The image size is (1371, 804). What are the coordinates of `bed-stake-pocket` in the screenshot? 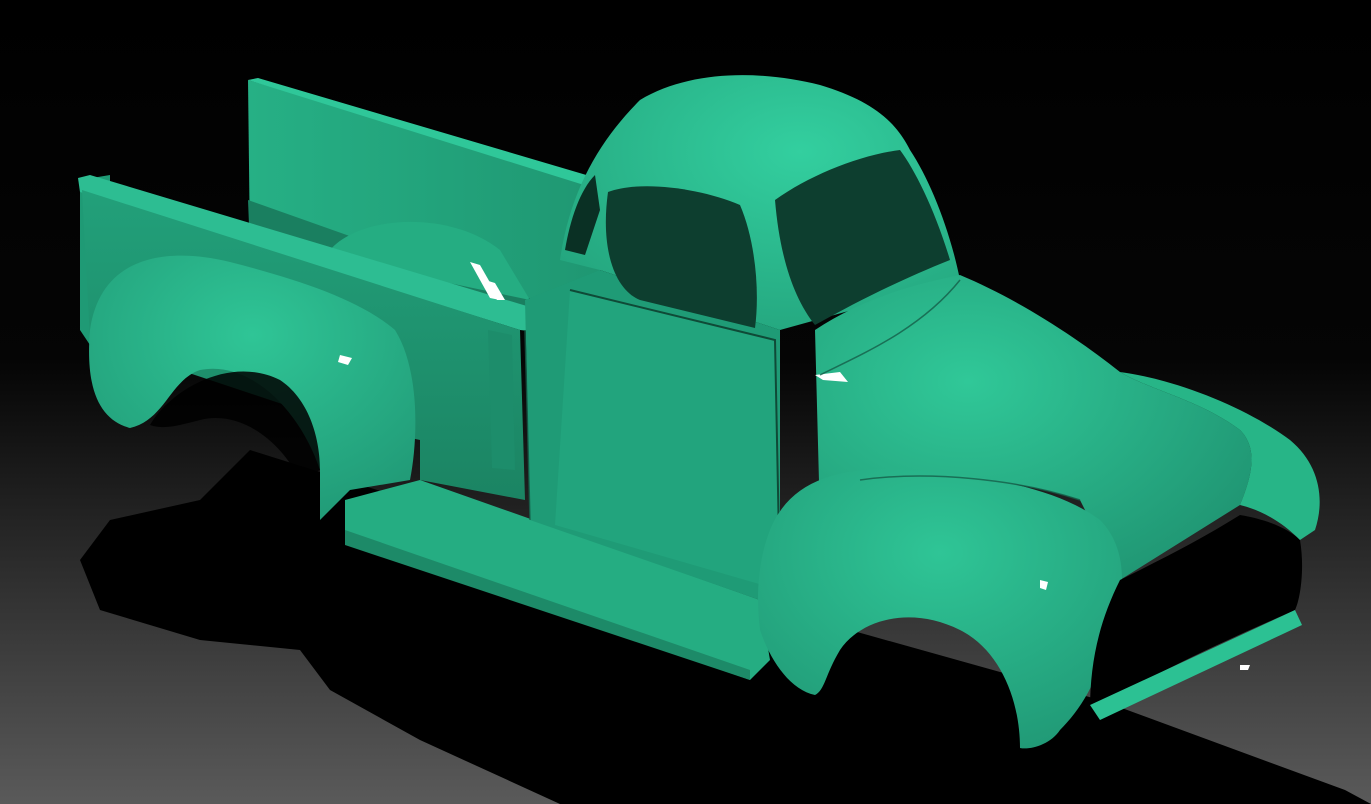 It's located at (501, 400).